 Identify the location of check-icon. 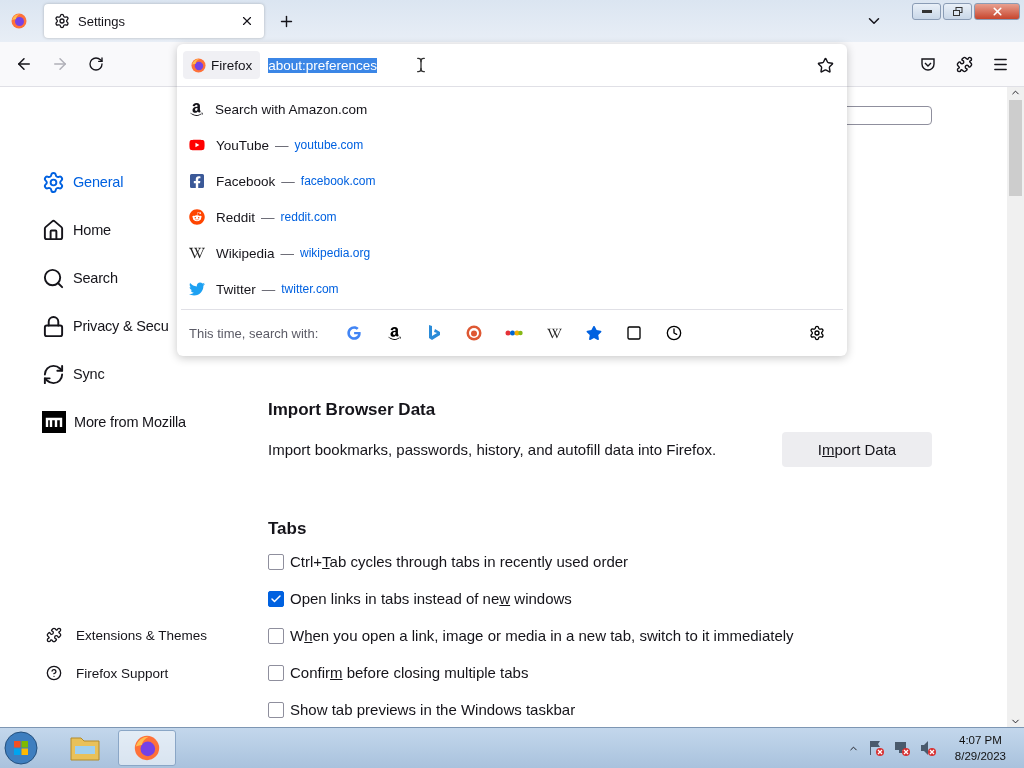
(276, 598).